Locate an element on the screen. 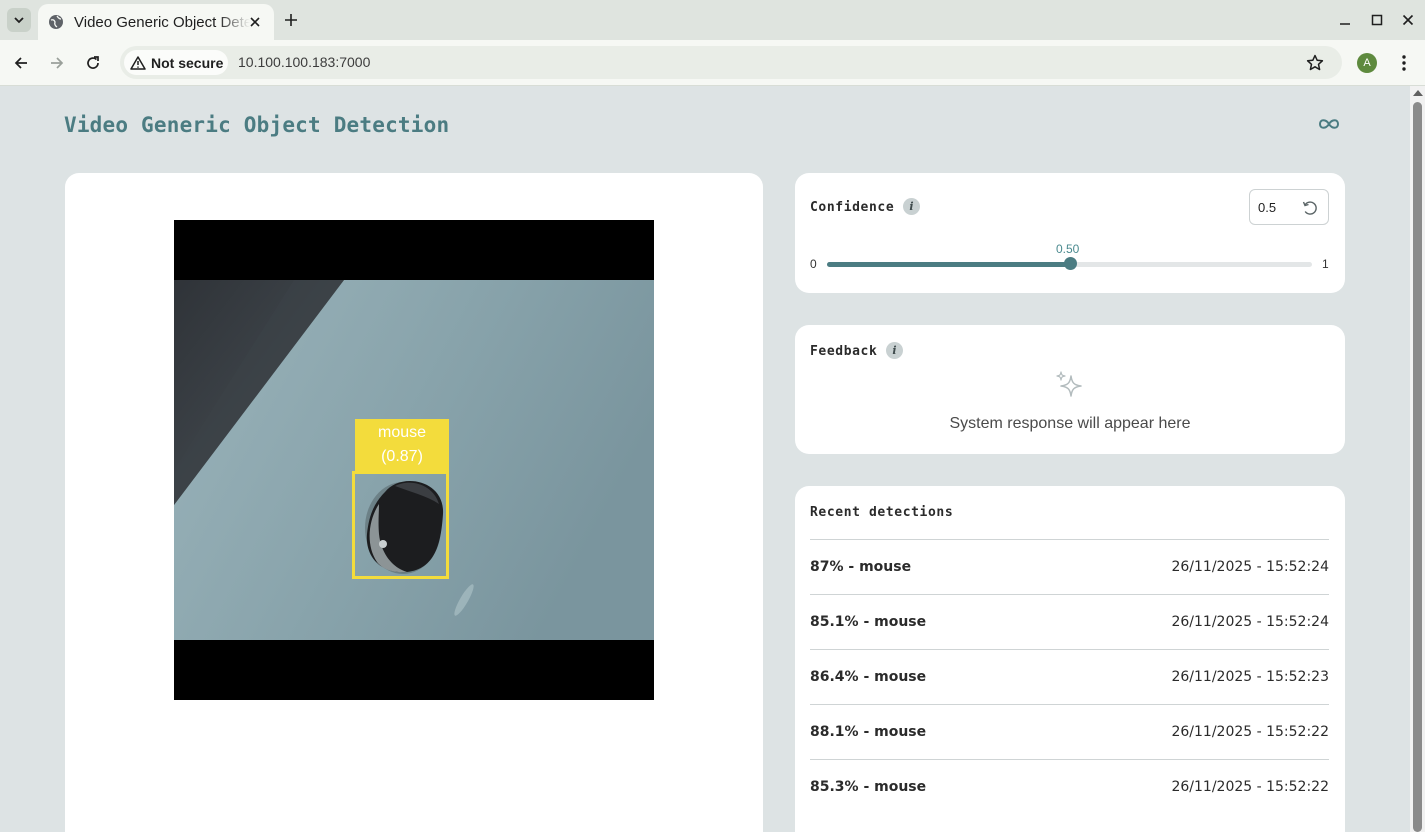 This screenshot has width=1425, height=832. confidence-heading: Confidence is located at coordinates (852, 207).